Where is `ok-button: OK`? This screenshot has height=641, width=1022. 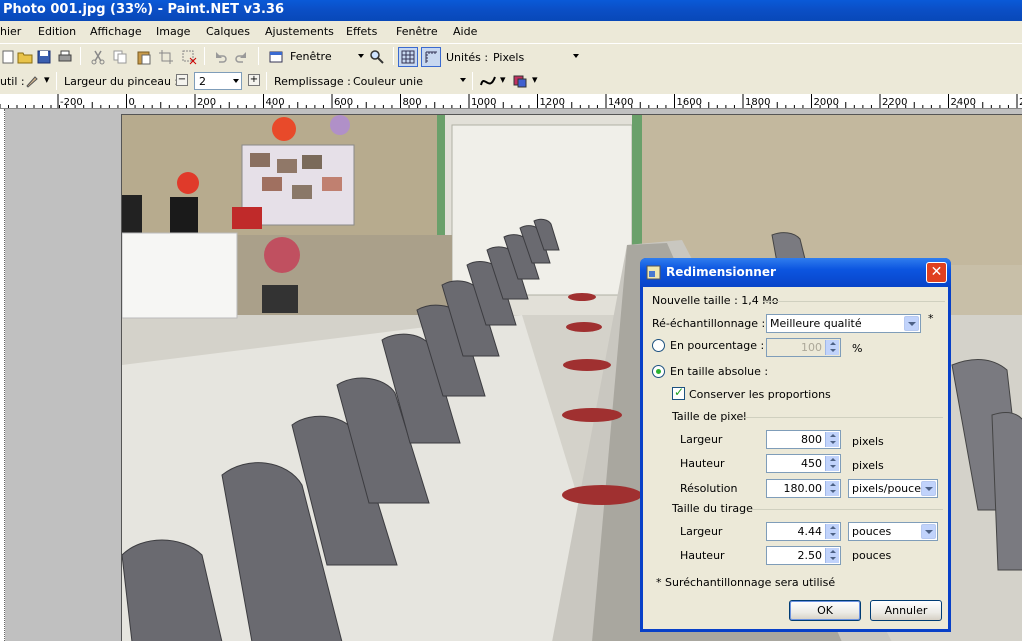 ok-button: OK is located at coordinates (825, 610).